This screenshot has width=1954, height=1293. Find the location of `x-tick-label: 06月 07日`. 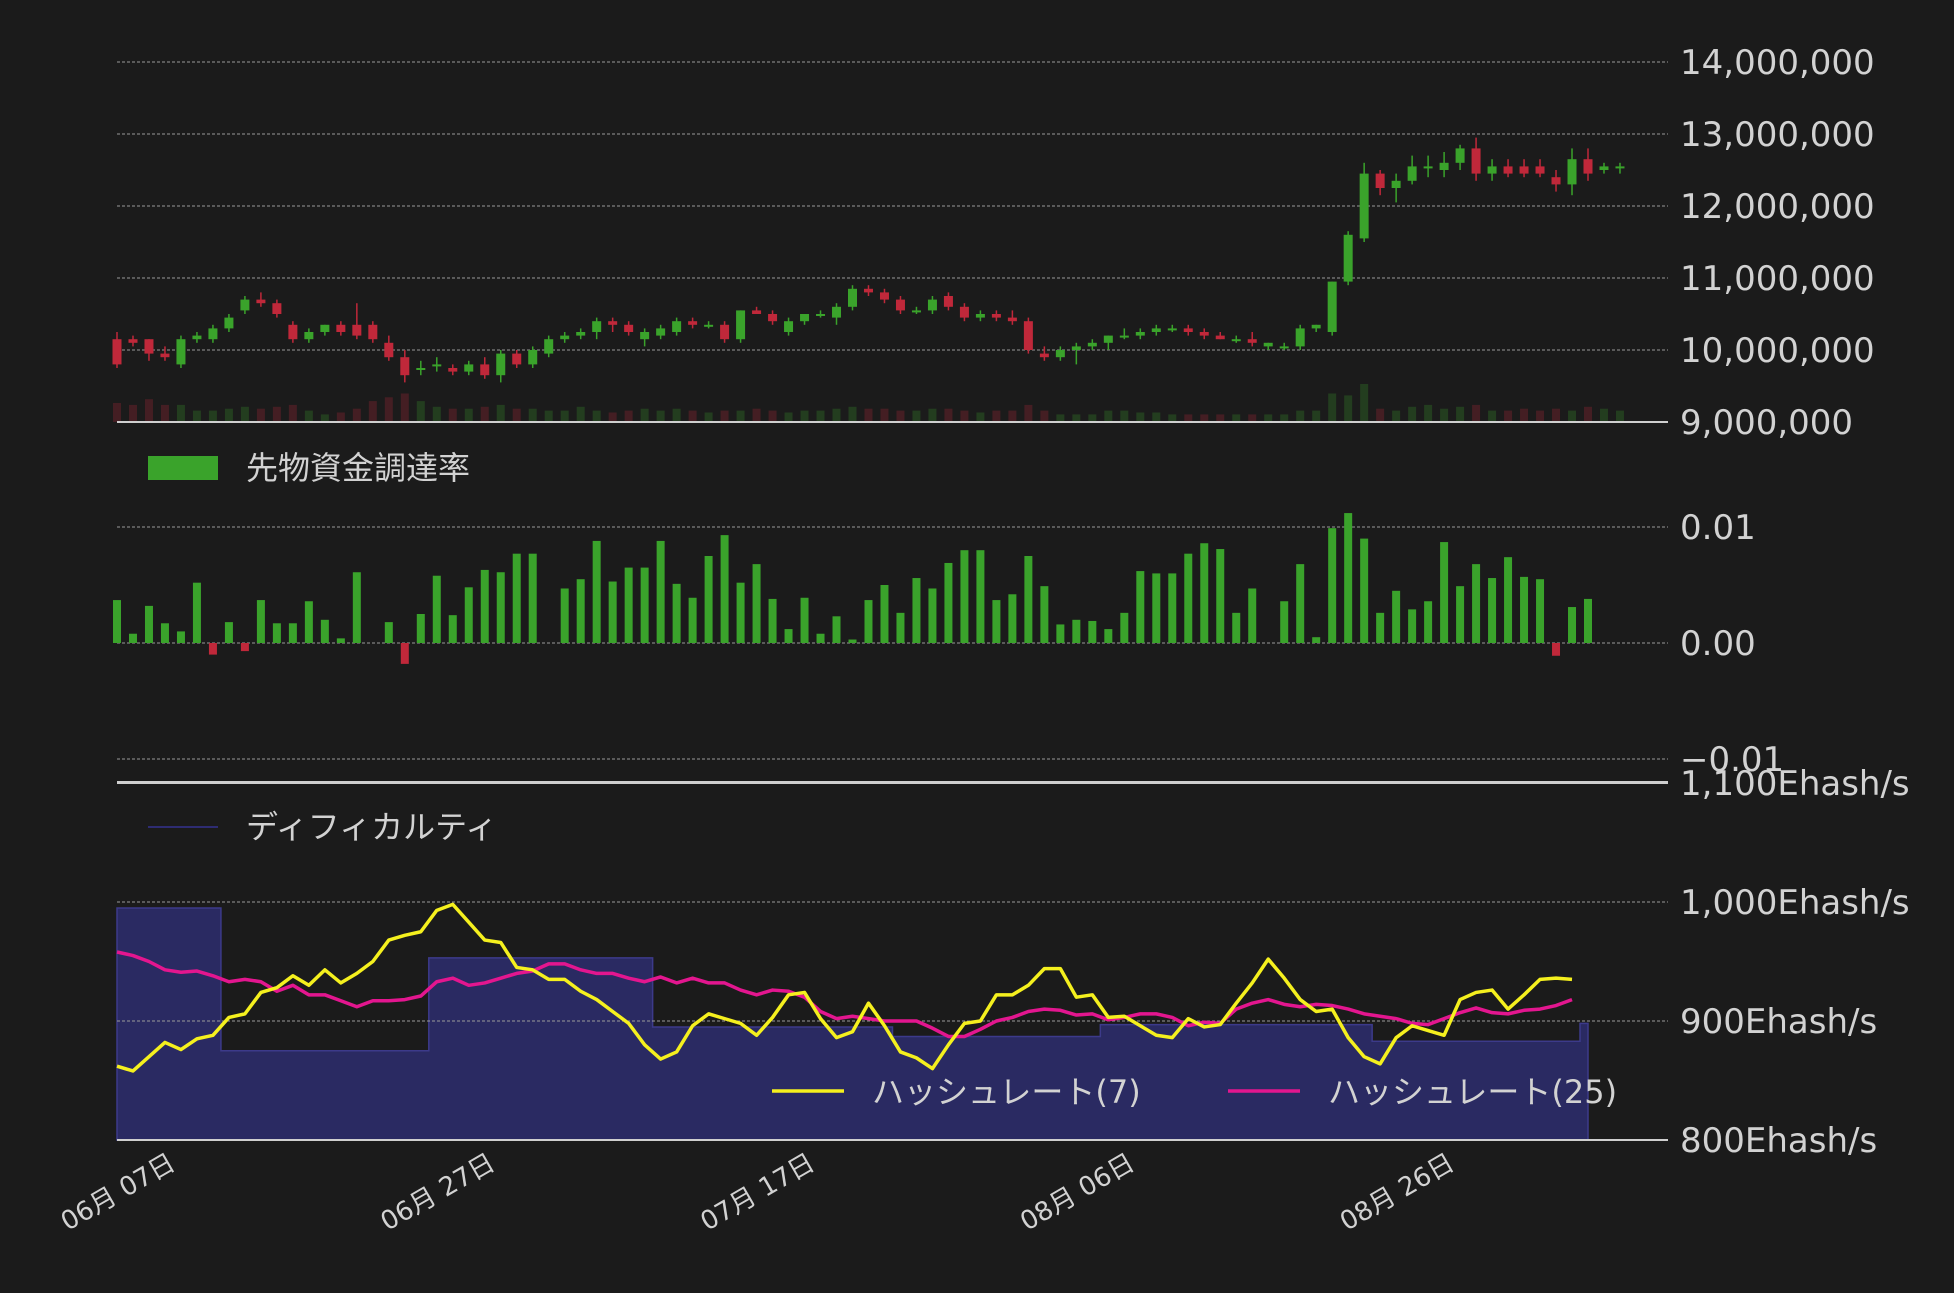

x-tick-label: 06月 07日 is located at coordinates (118, 1192).